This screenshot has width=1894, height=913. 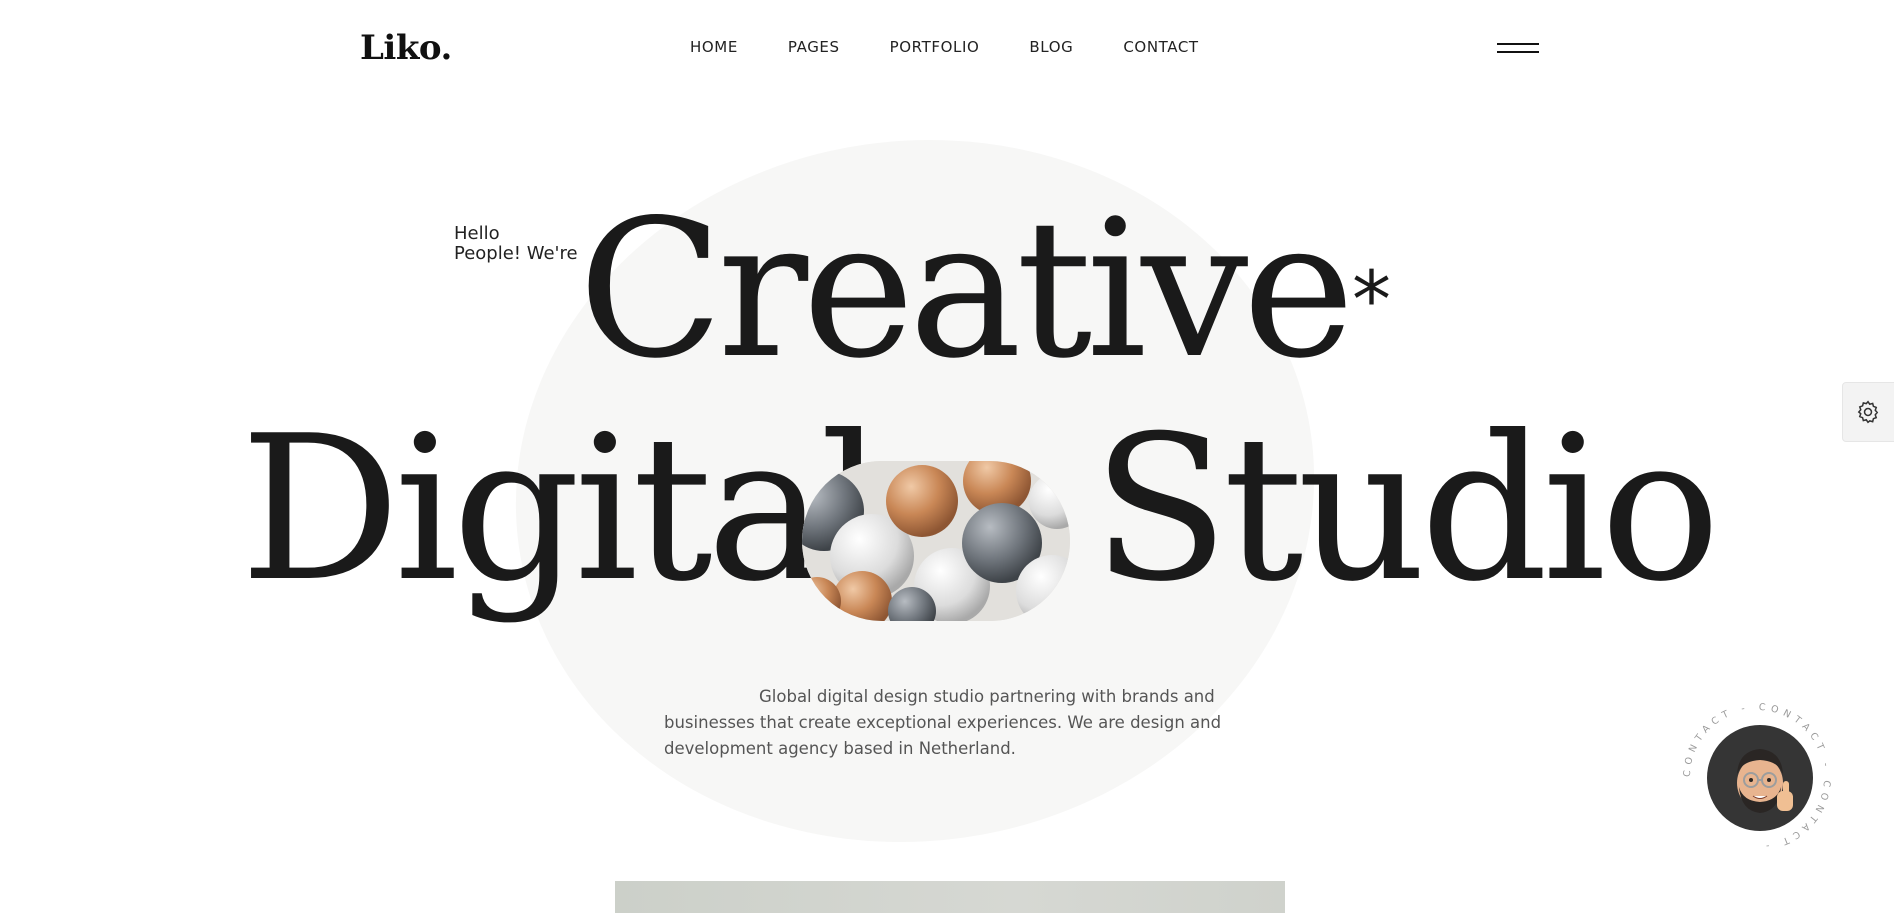 I want to click on nav-home: HOME, so click(x=714, y=47).